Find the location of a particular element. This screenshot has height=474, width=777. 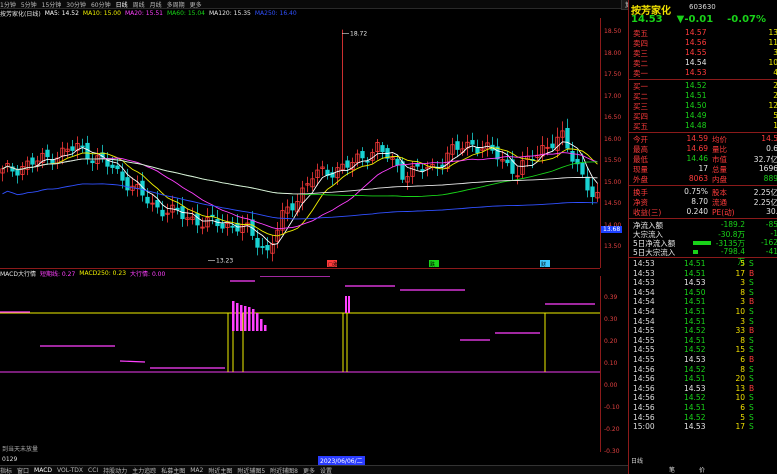

info-text: 到当天未放量 is located at coordinates (20, 449).